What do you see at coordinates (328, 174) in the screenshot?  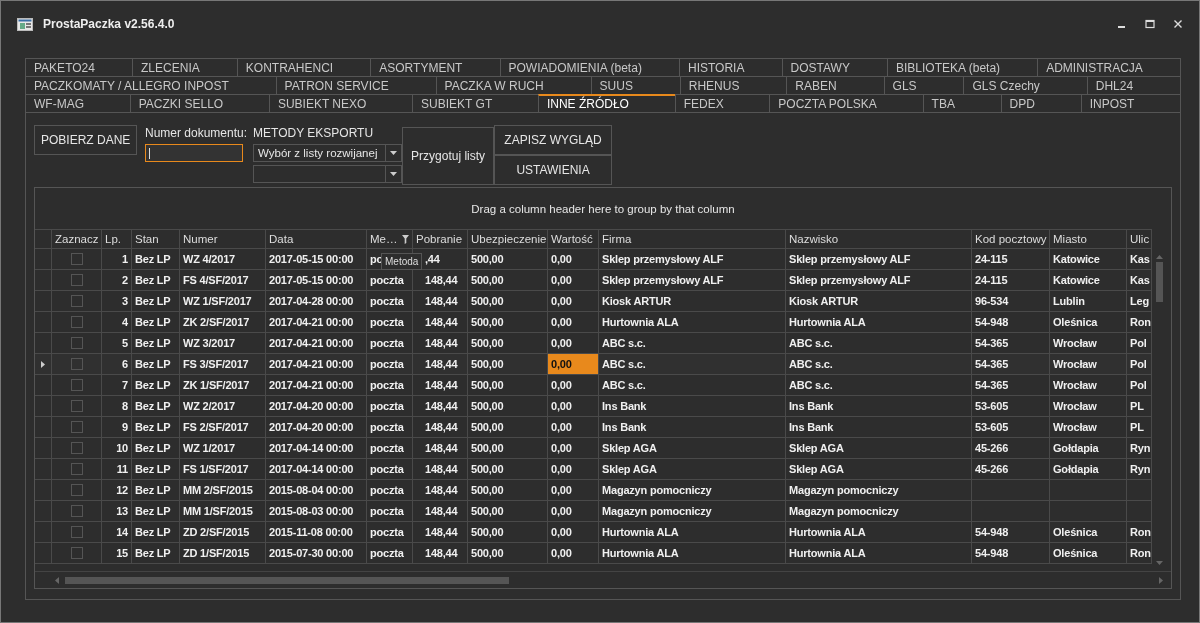 I see `secondary-dropdown` at bounding box center [328, 174].